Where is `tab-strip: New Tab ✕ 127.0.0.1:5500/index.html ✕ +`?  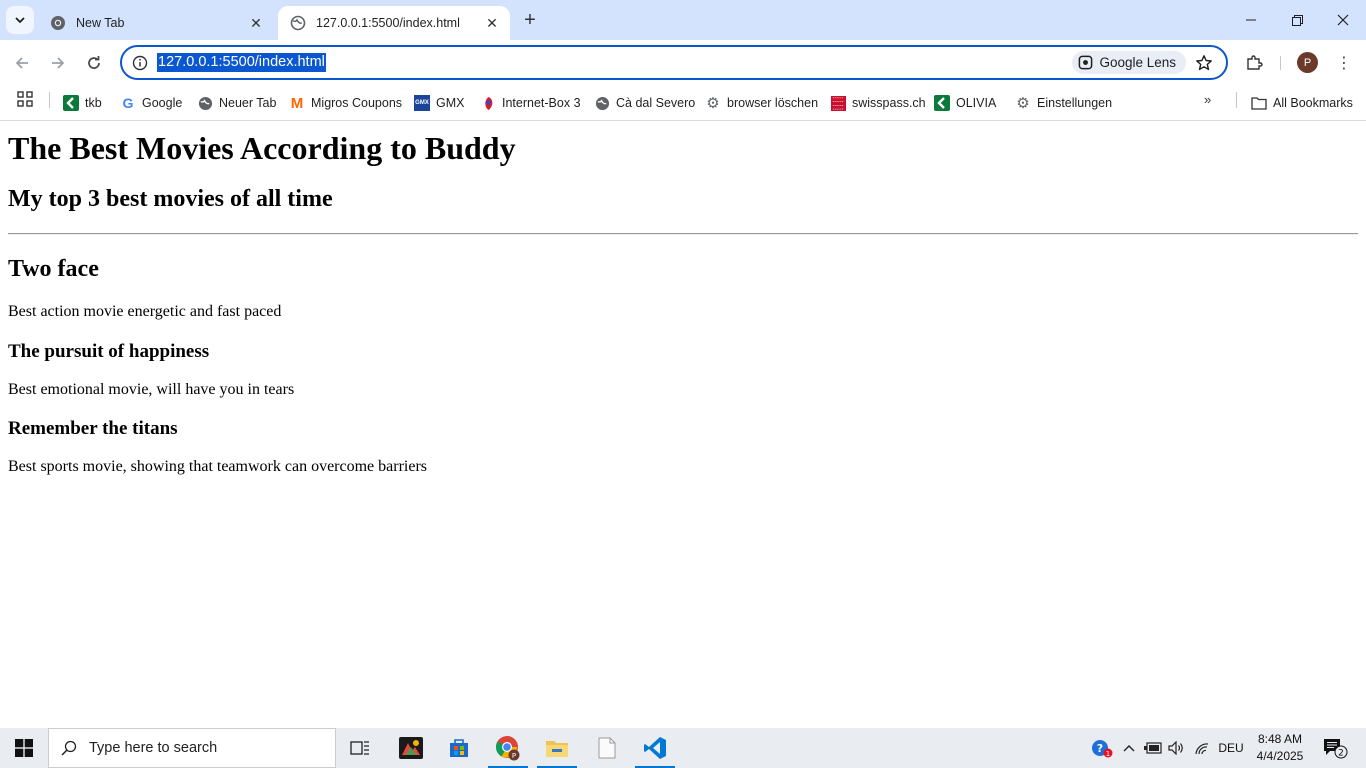
tab-strip: New Tab ✕ 127.0.0.1:5500/index.html ✕ + is located at coordinates (683, 20).